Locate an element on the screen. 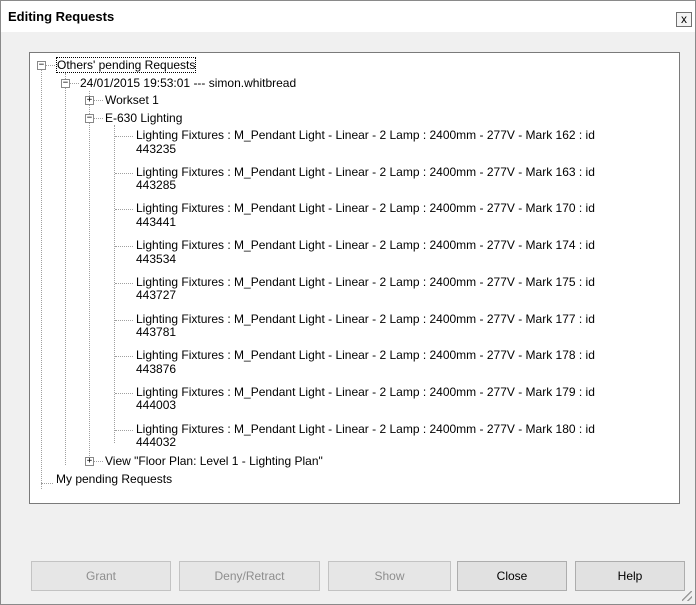  tree-node-workset: Workset 1 is located at coordinates (132, 100).